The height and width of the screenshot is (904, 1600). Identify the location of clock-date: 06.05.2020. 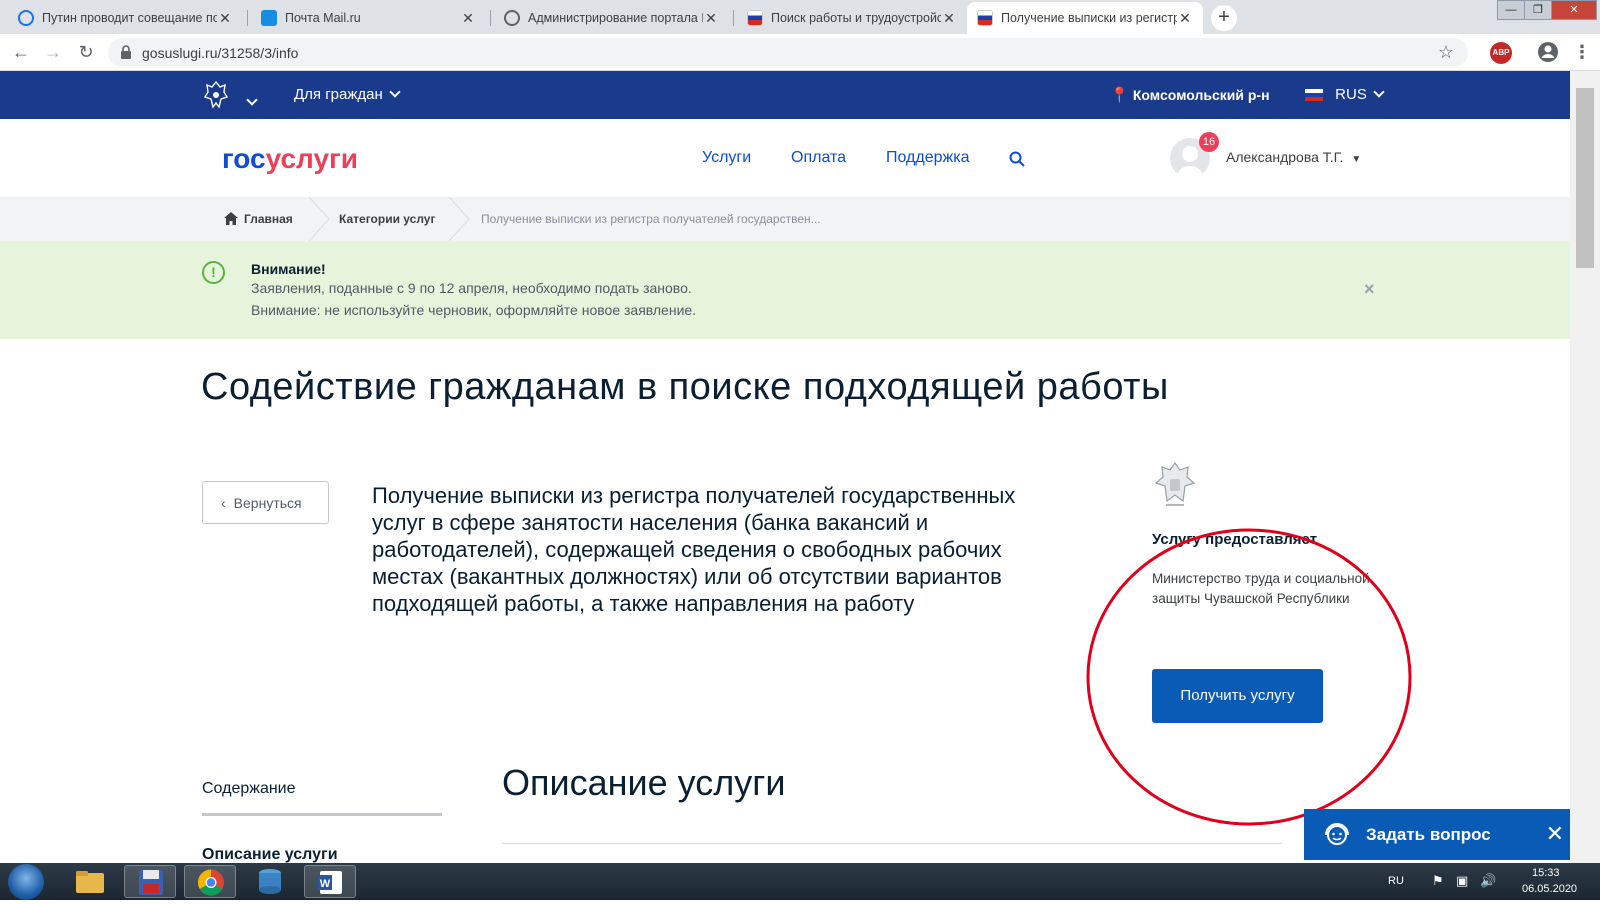
(1549, 889).